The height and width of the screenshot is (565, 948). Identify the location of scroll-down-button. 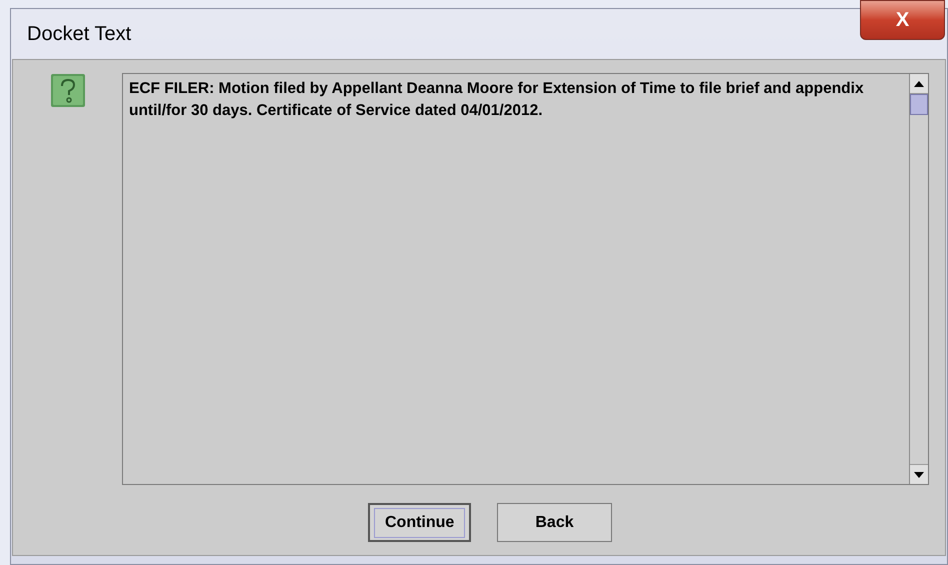
(919, 474).